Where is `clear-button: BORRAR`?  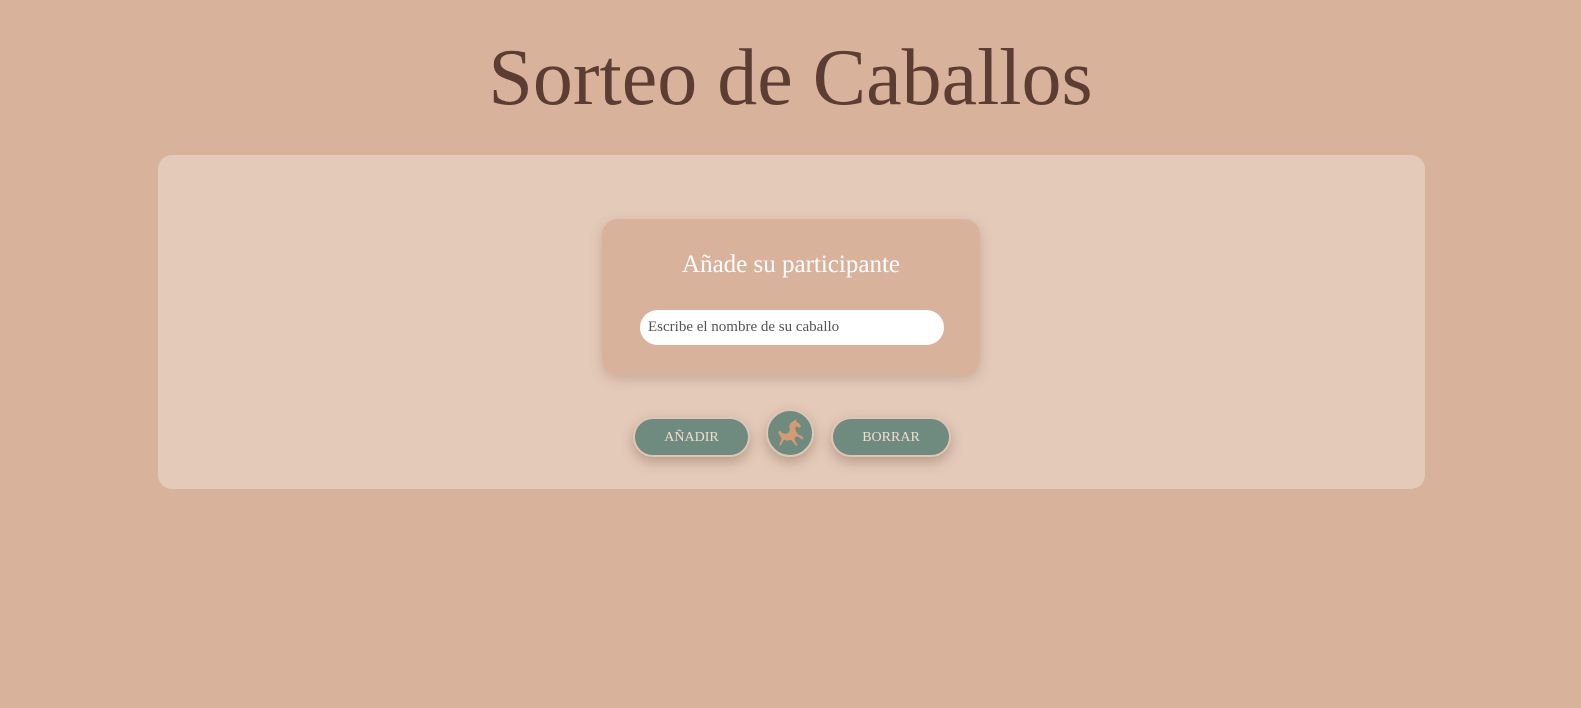
clear-button: BORRAR is located at coordinates (891, 437).